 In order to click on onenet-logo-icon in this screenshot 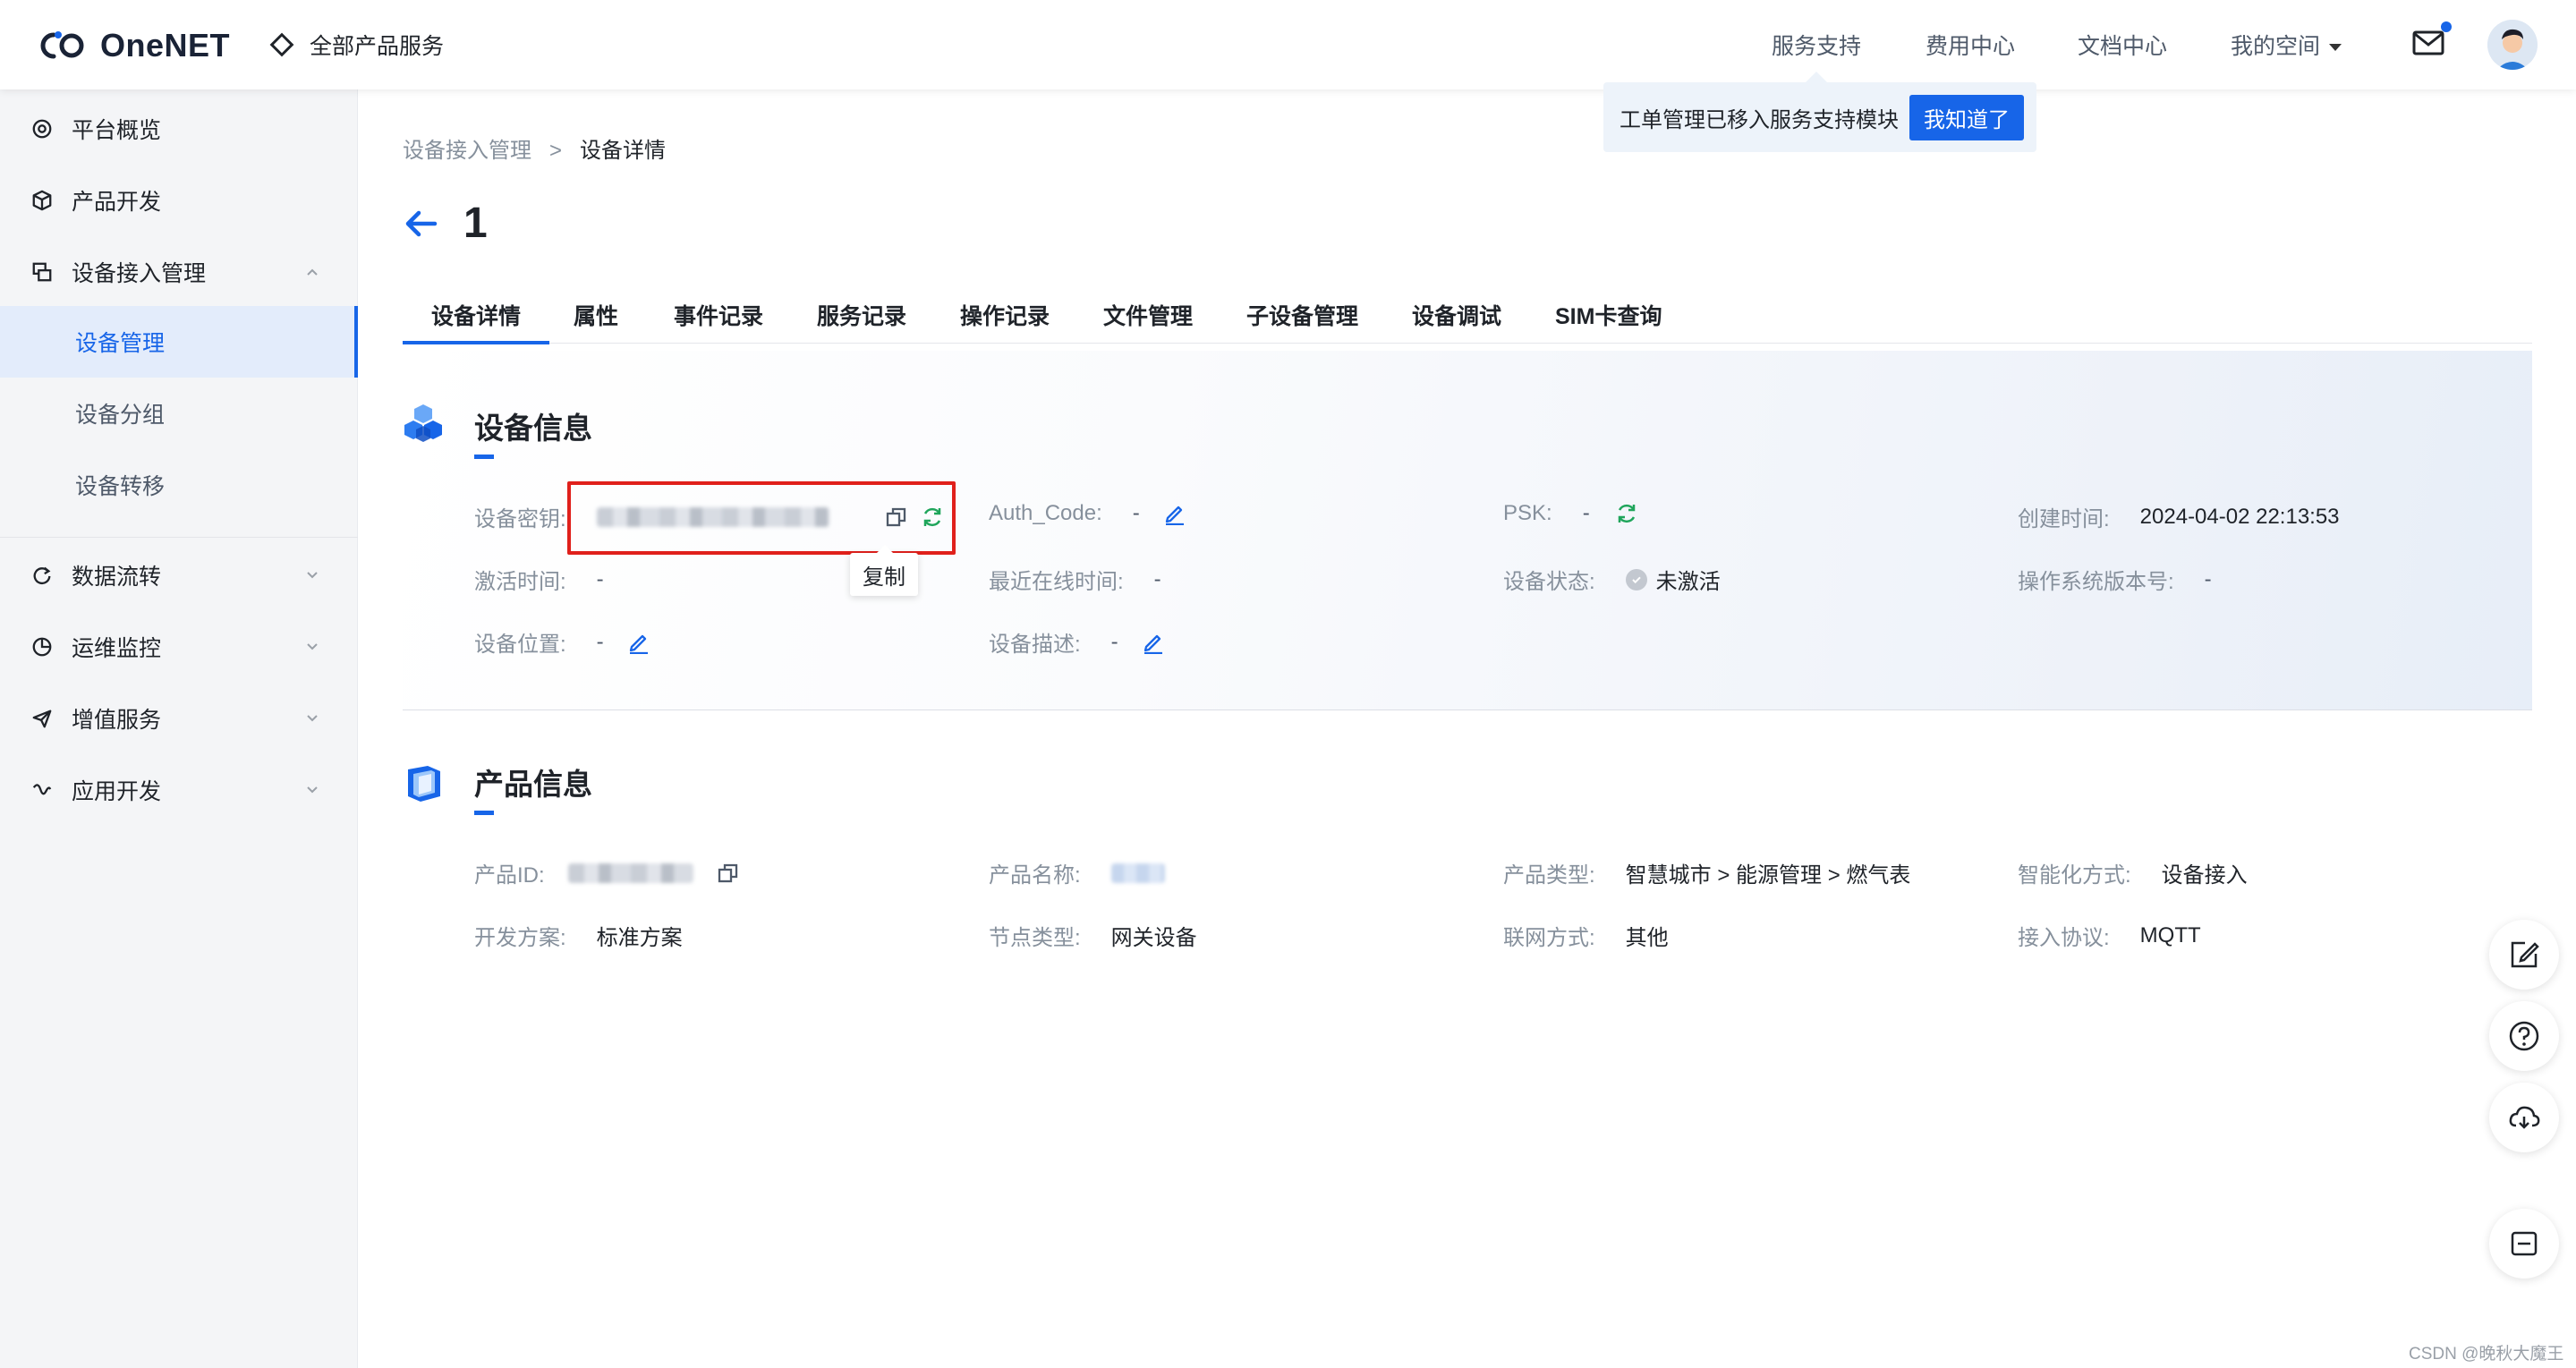, I will do `click(62, 45)`.